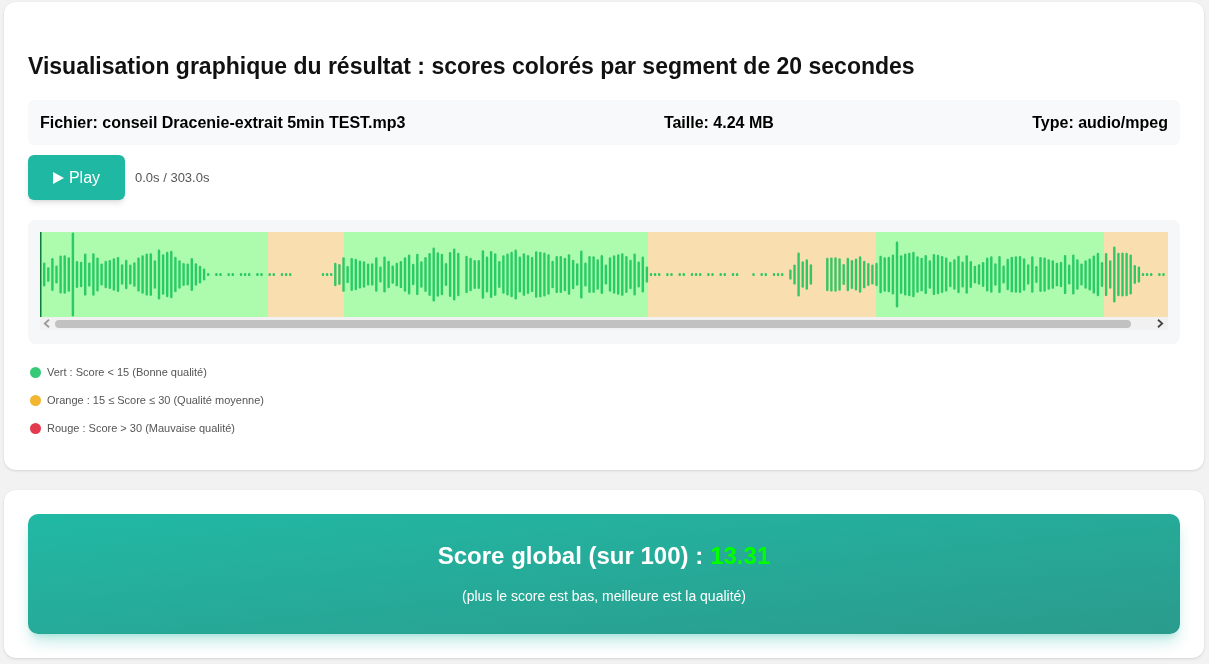 The width and height of the screenshot is (1209, 664). Describe the element at coordinates (1160, 323) in the screenshot. I see `chevron-right-icon` at that location.